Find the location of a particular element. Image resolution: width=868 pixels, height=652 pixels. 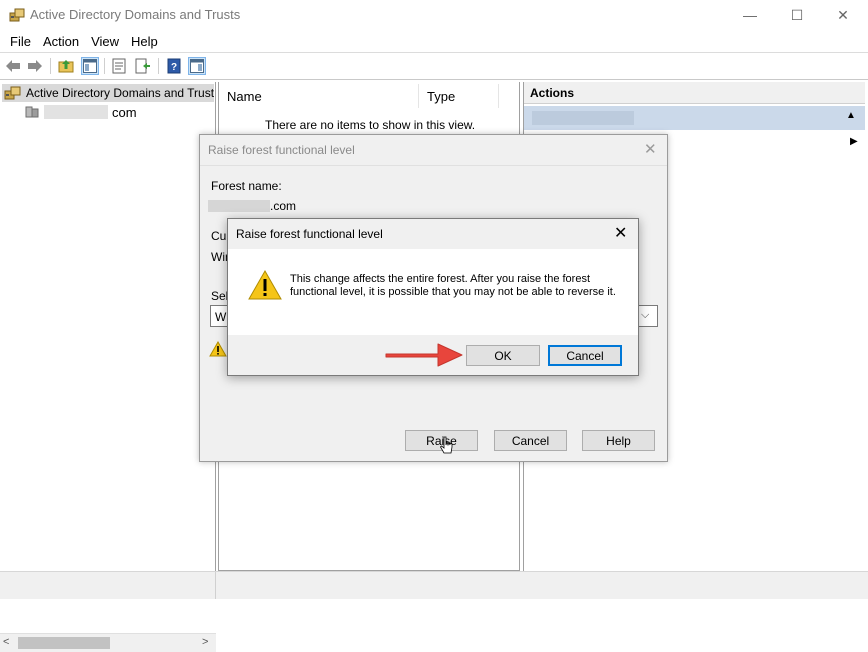

back-button is located at coordinates (13, 66).